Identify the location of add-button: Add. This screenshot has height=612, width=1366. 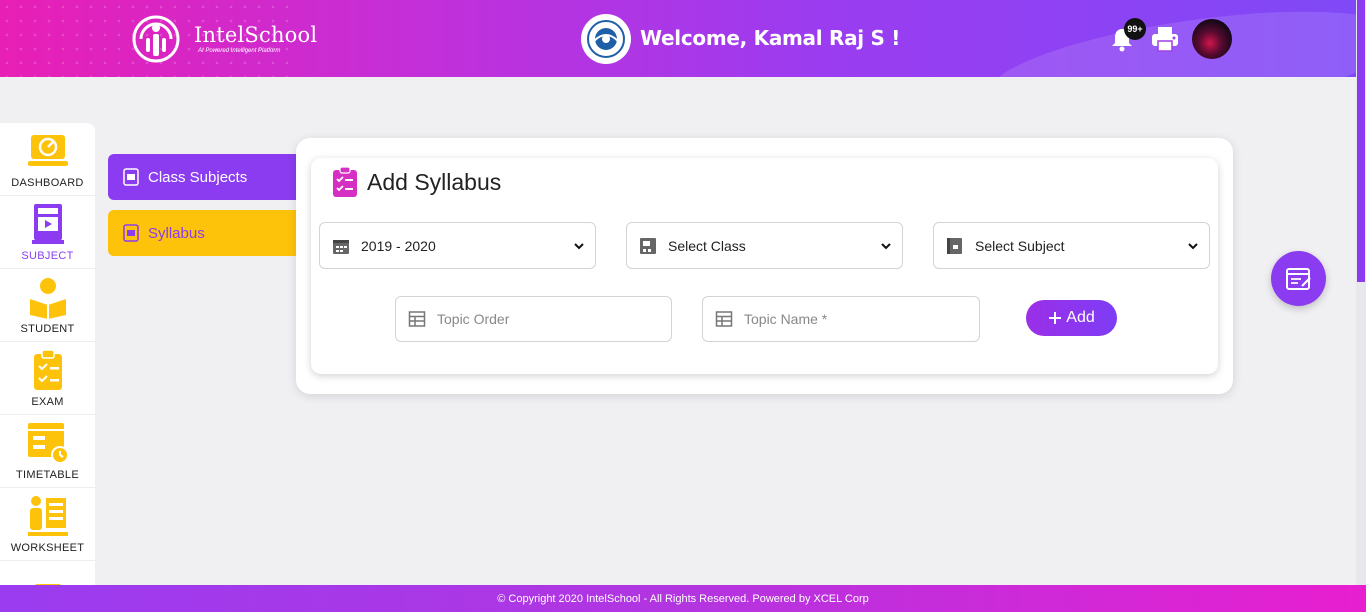
(1071, 318).